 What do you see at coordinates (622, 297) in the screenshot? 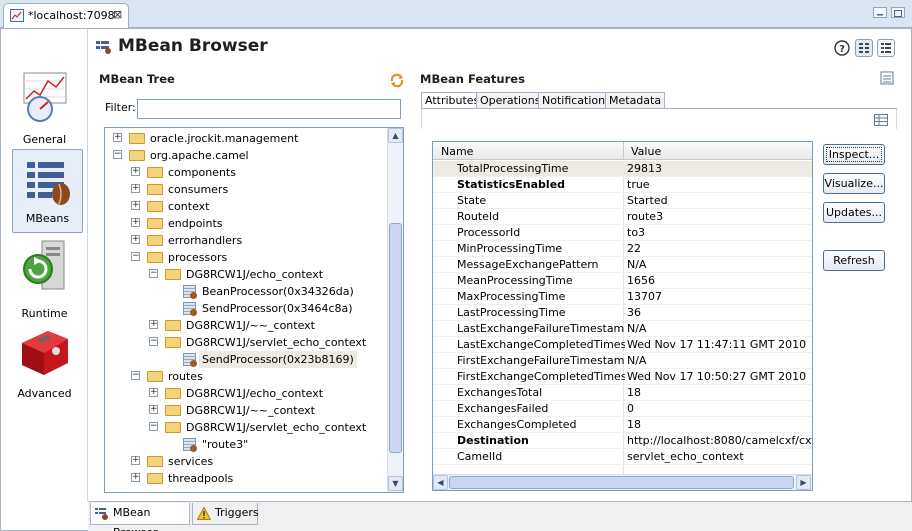
I see `table-row: MaxProcessingTime 13707` at bounding box center [622, 297].